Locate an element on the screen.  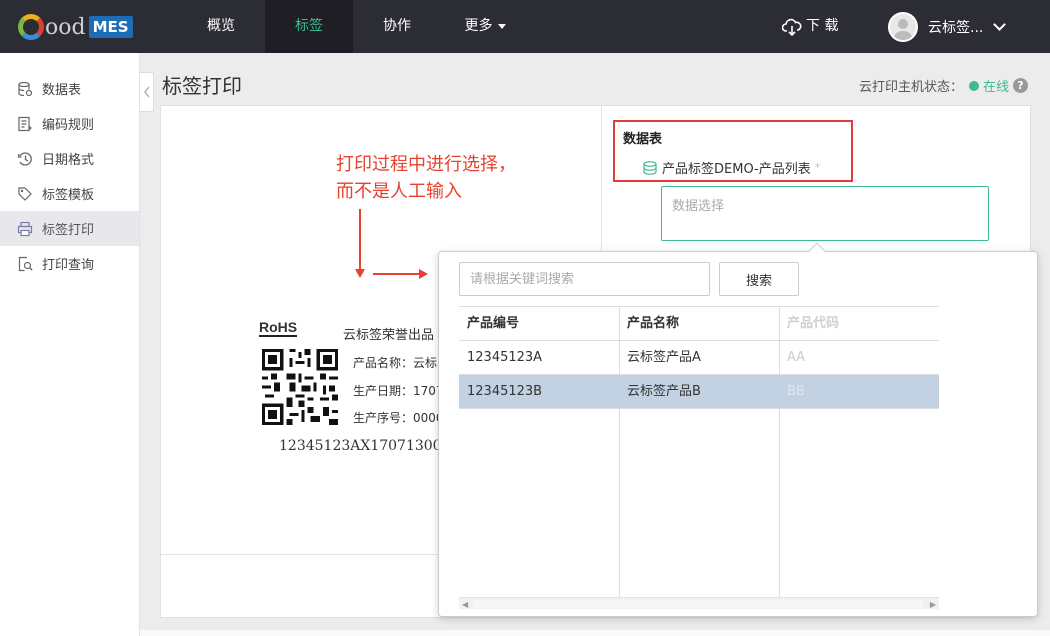
goodmes-logo: ood MES is located at coordinates (75, 27).